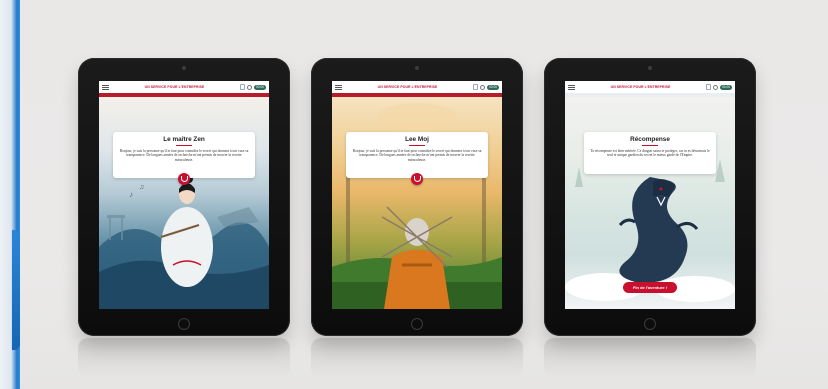 This screenshot has height=389, width=828. What do you see at coordinates (650, 287) in the screenshot?
I see `end-adventure-button: Fin de l'aventure !` at bounding box center [650, 287].